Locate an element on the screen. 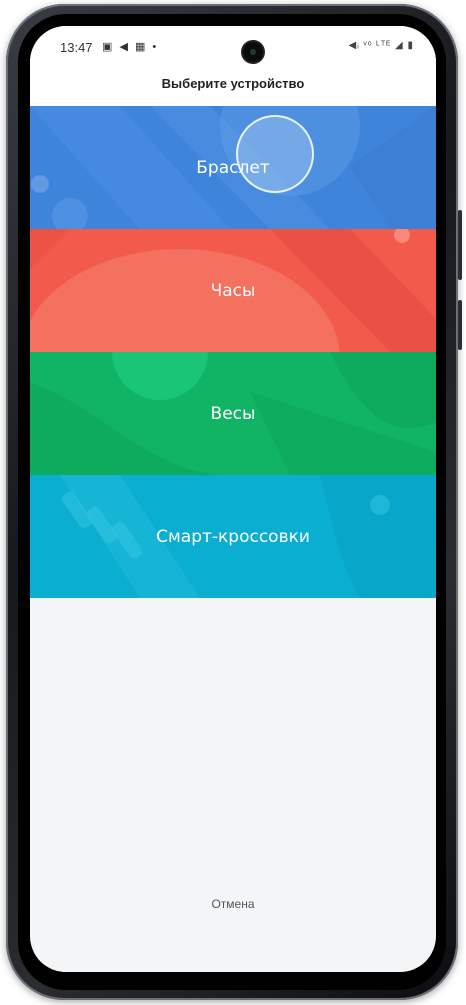  option-sneakers-button: Смарт-кроссовки is located at coordinates (233, 536).